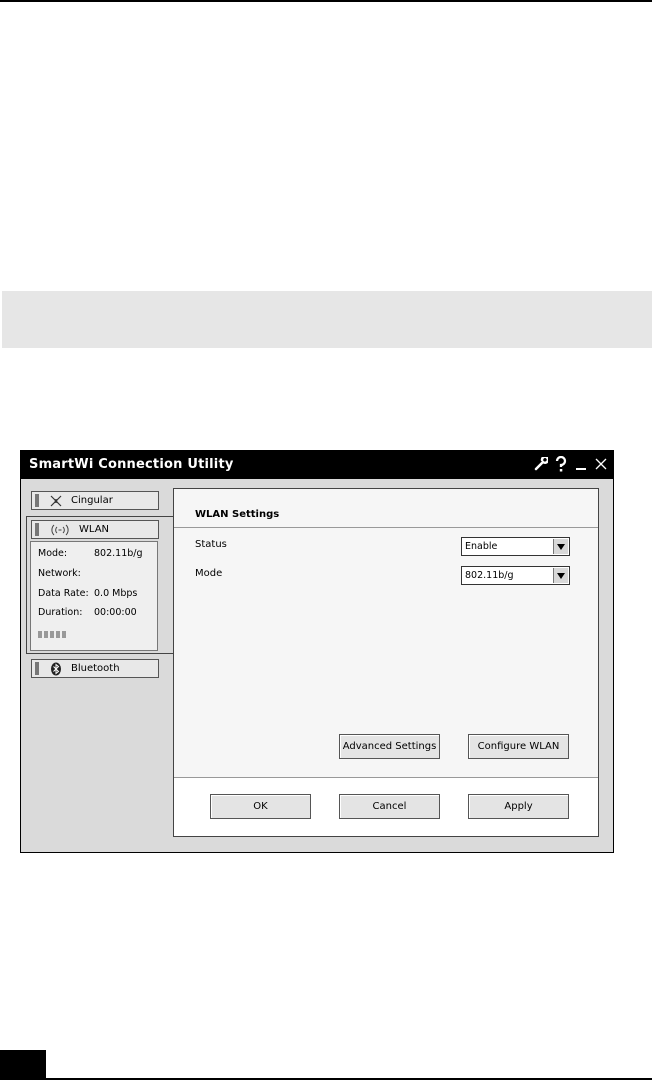 The image size is (652, 1081). Describe the element at coordinates (518, 746) in the screenshot. I see `configure-wlan-button: Configure WLAN` at that location.